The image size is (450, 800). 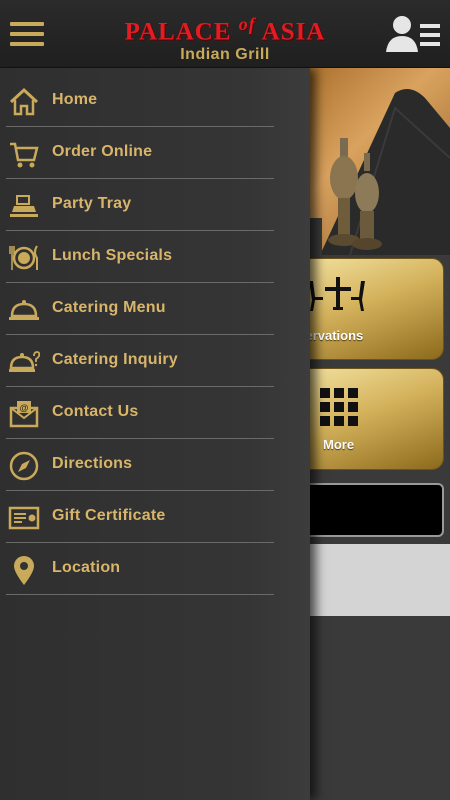 What do you see at coordinates (339, 407) in the screenshot?
I see `grid-icon` at bounding box center [339, 407].